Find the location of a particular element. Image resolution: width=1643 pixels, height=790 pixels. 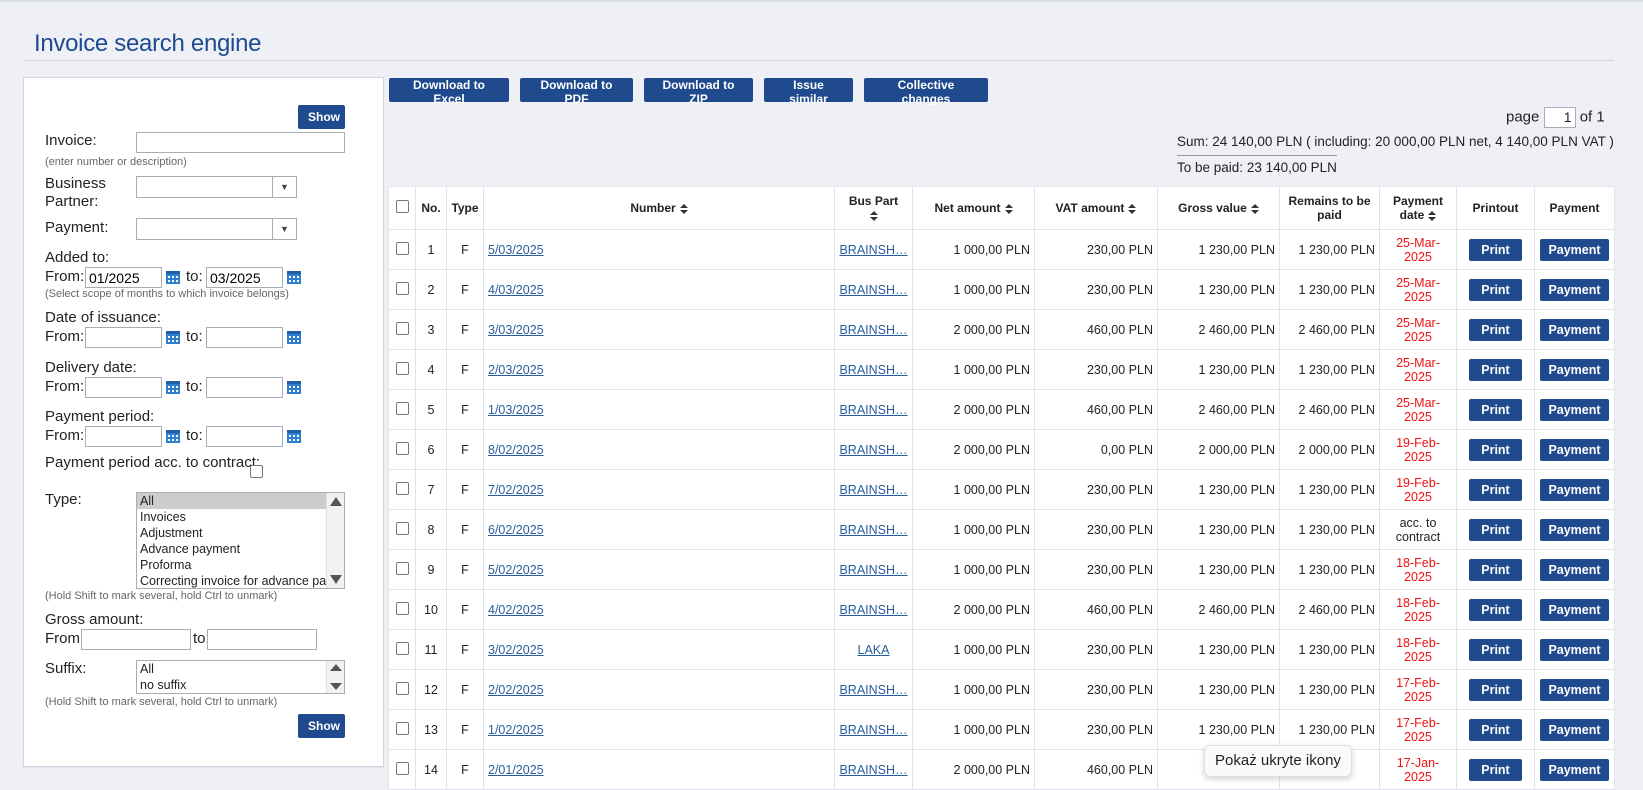

type-option: All is located at coordinates (231, 501).